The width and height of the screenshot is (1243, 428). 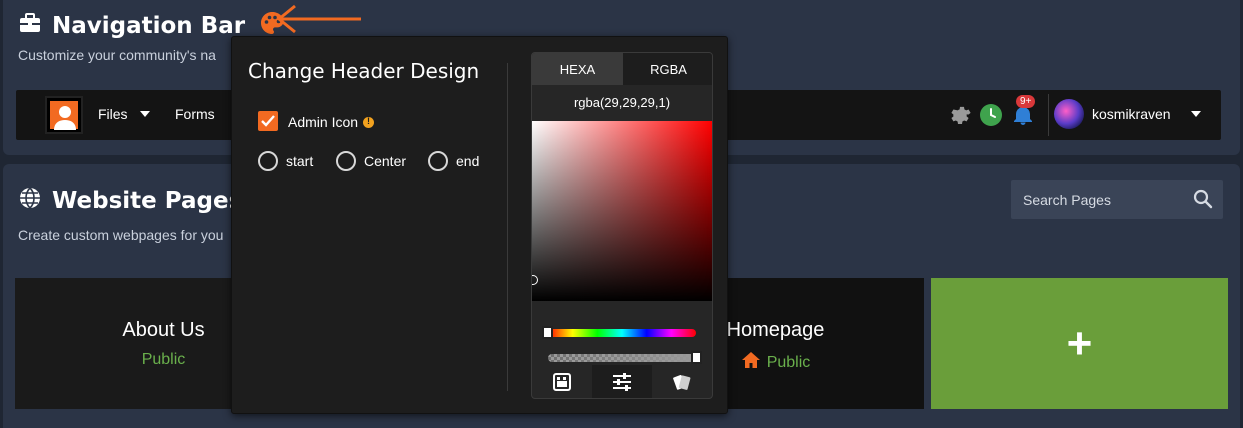 I want to click on palette-grid-icon, so click(x=562, y=381).